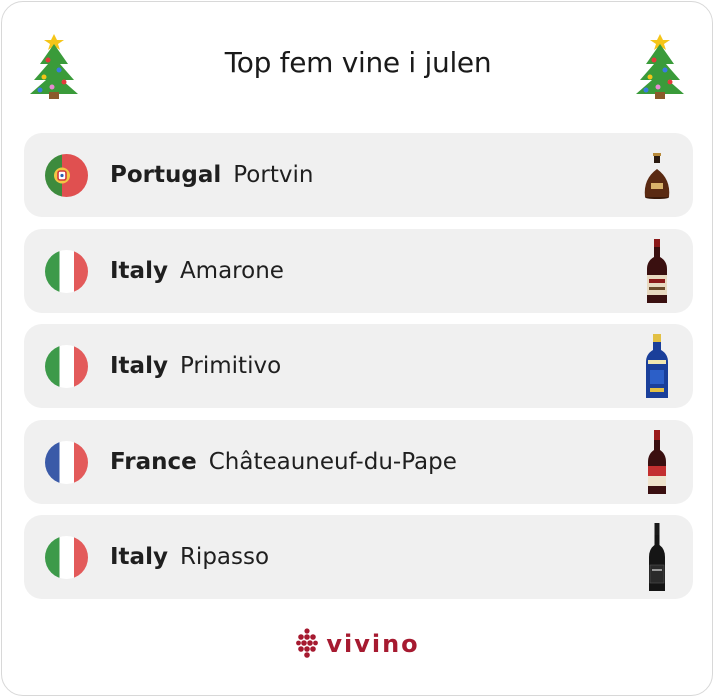 The width and height of the screenshot is (716, 699). Describe the element at coordinates (66, 462) in the screenshot. I see `france-flag-icon` at that location.